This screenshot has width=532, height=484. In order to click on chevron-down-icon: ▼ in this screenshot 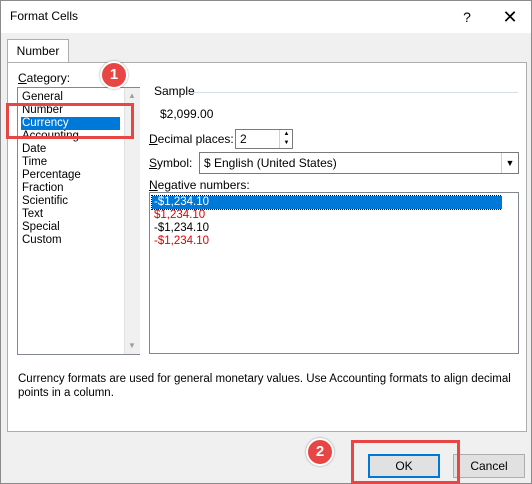, I will do `click(509, 163)`.